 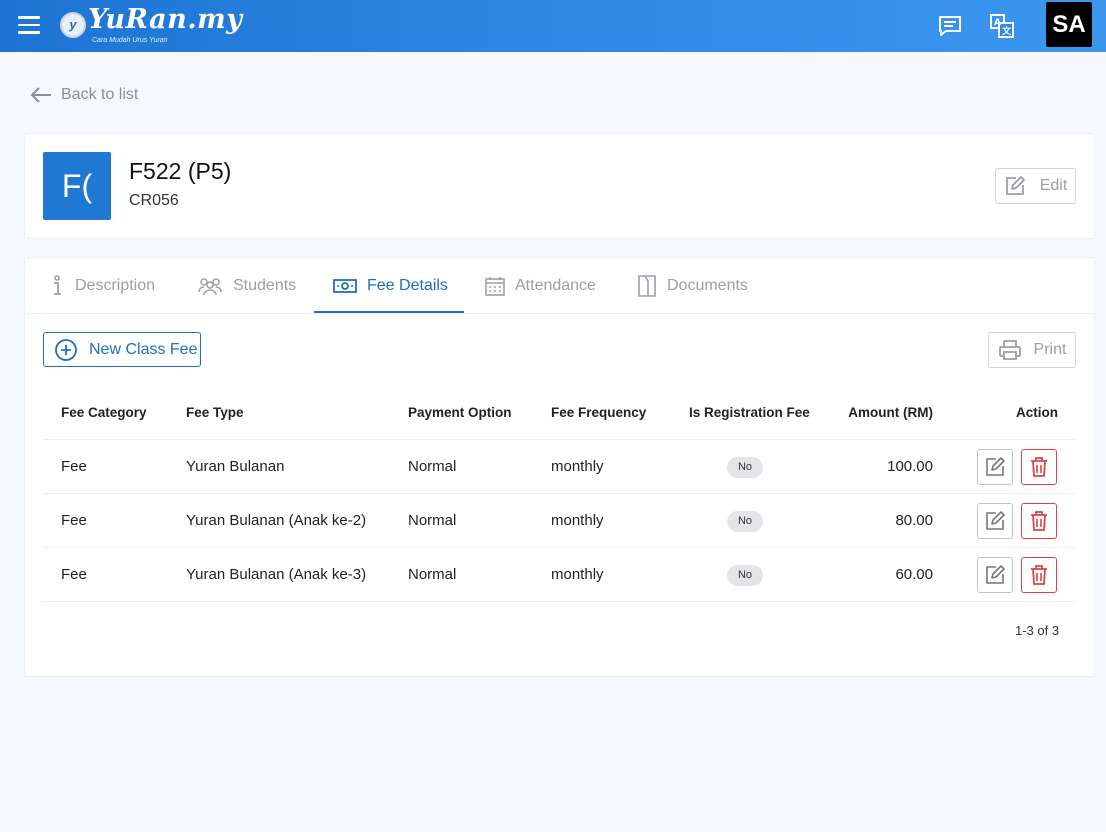 What do you see at coordinates (495, 286) in the screenshot?
I see `calendar-icon` at bounding box center [495, 286].